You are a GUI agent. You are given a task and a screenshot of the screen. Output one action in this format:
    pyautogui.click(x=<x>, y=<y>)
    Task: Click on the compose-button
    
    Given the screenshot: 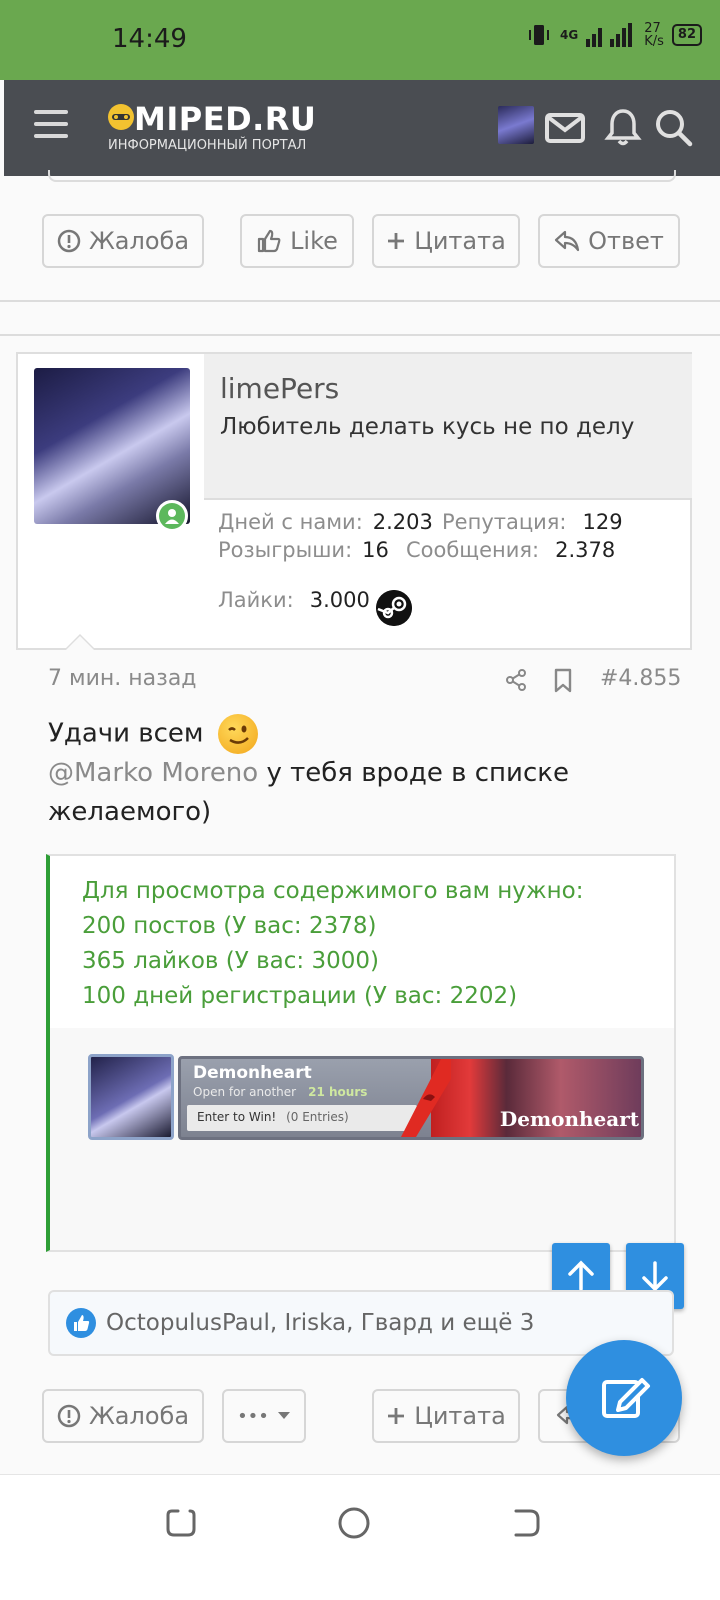 What is the action you would take?
    pyautogui.click(x=624, y=1398)
    